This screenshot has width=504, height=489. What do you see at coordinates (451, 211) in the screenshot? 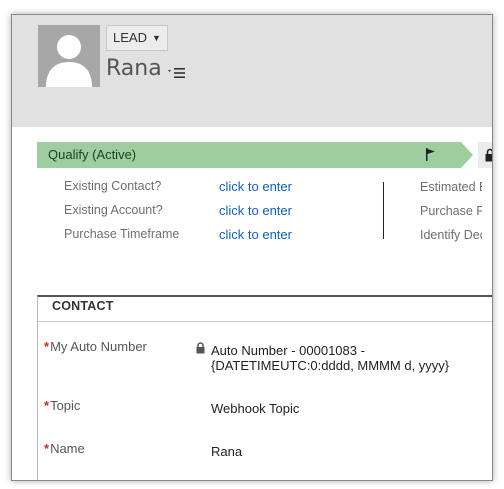
I see `purchase-process-label: Purchase Pro` at bounding box center [451, 211].